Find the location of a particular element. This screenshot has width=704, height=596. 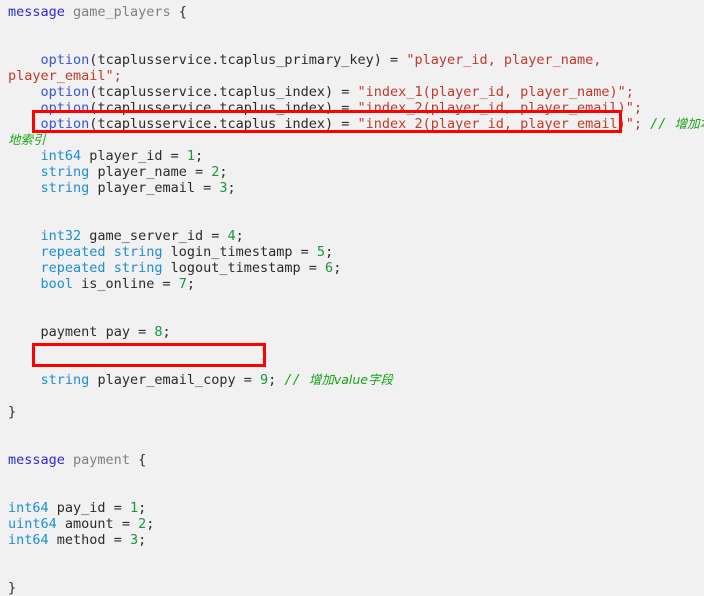

annotation-slashes-copy: // is located at coordinates (292, 380).